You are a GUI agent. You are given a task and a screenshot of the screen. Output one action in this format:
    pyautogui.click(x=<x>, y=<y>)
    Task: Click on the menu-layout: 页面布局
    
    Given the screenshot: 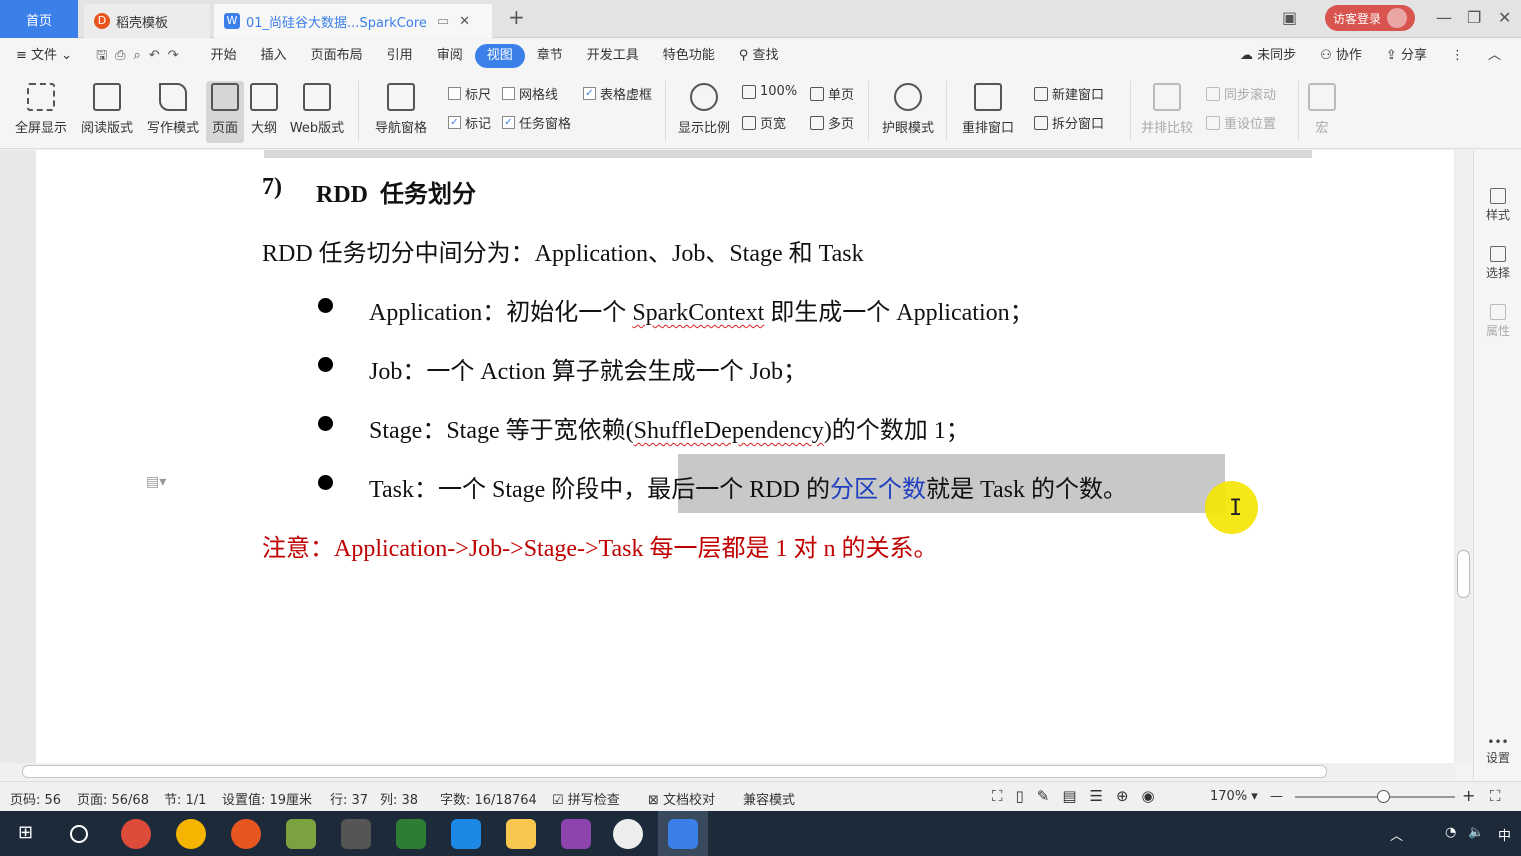 What is the action you would take?
    pyautogui.click(x=337, y=56)
    